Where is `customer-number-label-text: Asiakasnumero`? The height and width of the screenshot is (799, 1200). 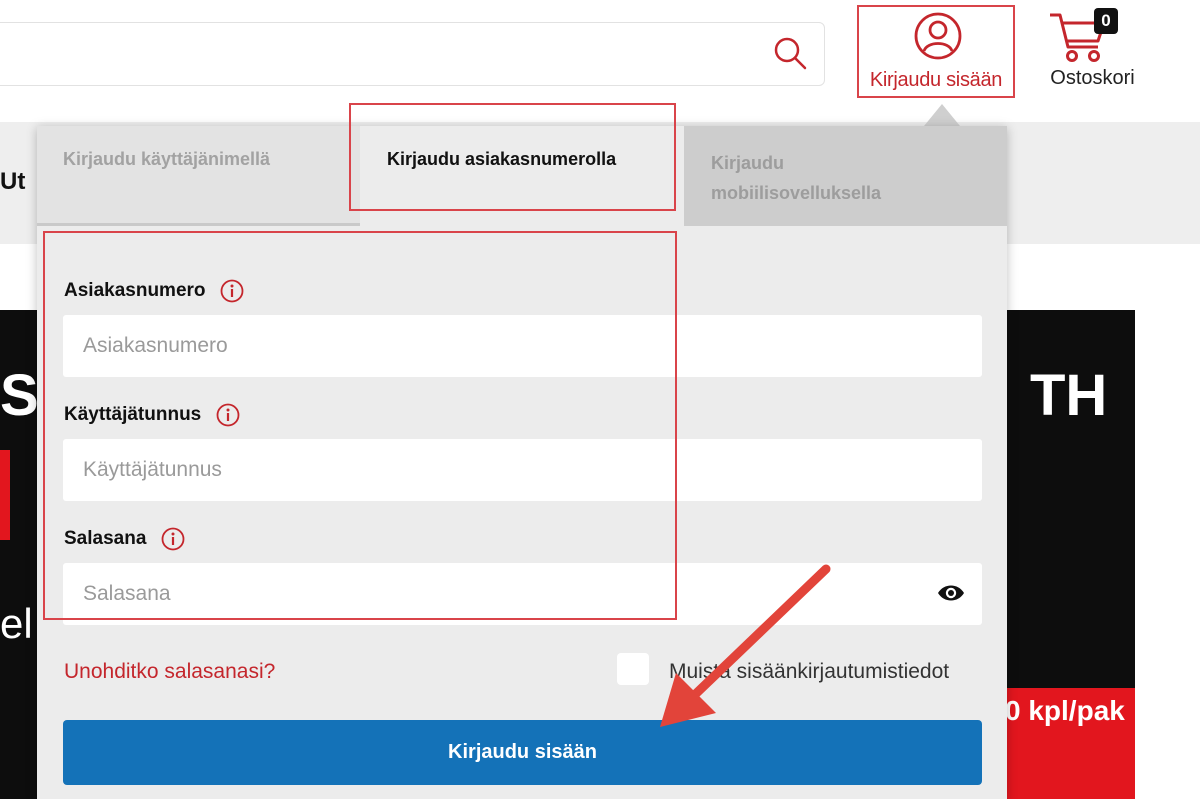
customer-number-label-text: Asiakasnumero is located at coordinates (135, 291).